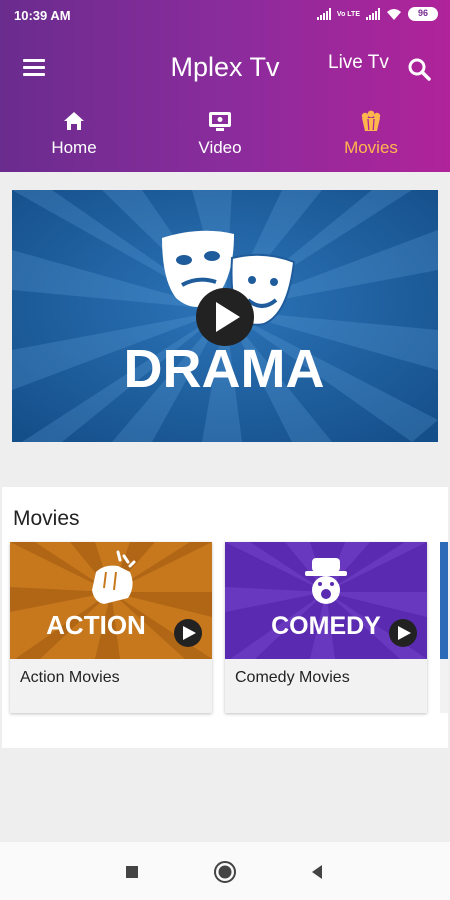  Describe the element at coordinates (225, 16) in the screenshot. I see `status-bar: 10:39 AM Vo LTE 96` at that location.